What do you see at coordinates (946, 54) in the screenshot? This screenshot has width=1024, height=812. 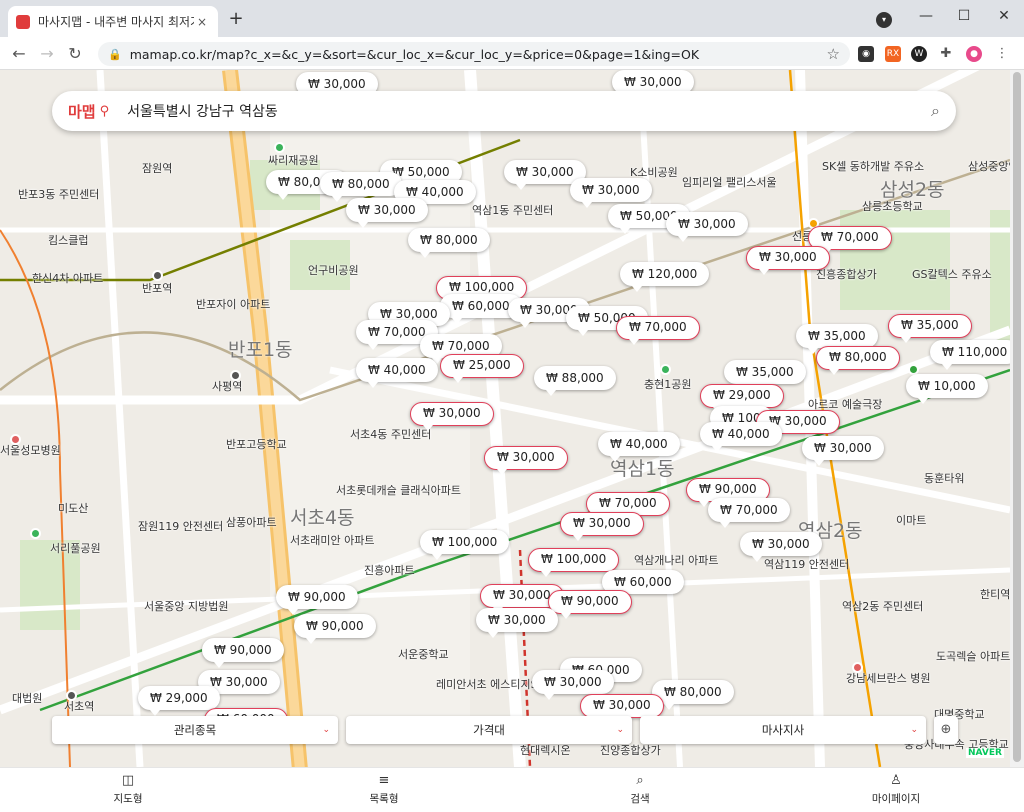 I see `puzzle-extension-icon: ✚` at bounding box center [946, 54].